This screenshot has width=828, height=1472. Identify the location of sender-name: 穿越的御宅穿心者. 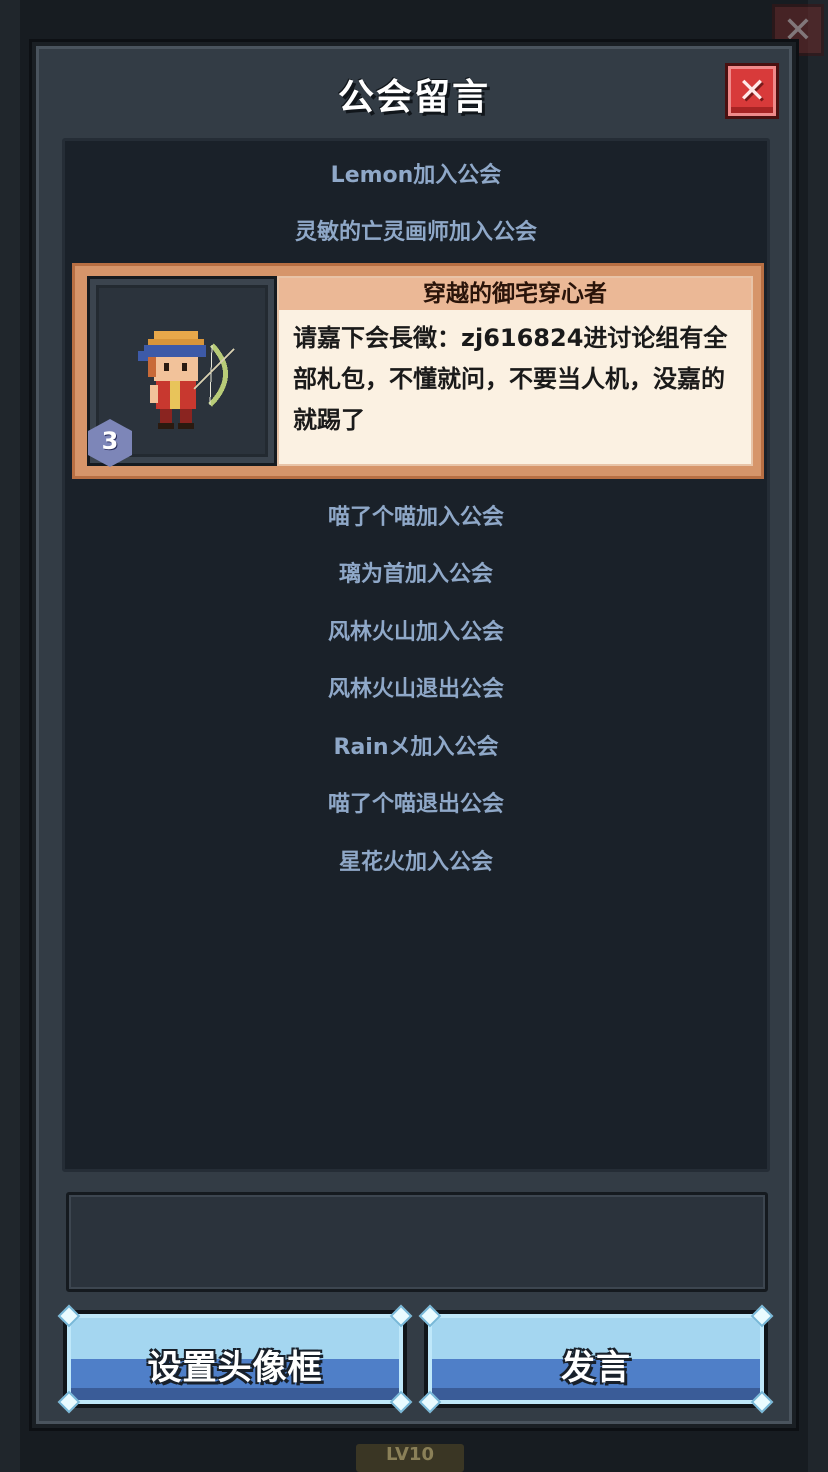
(515, 294).